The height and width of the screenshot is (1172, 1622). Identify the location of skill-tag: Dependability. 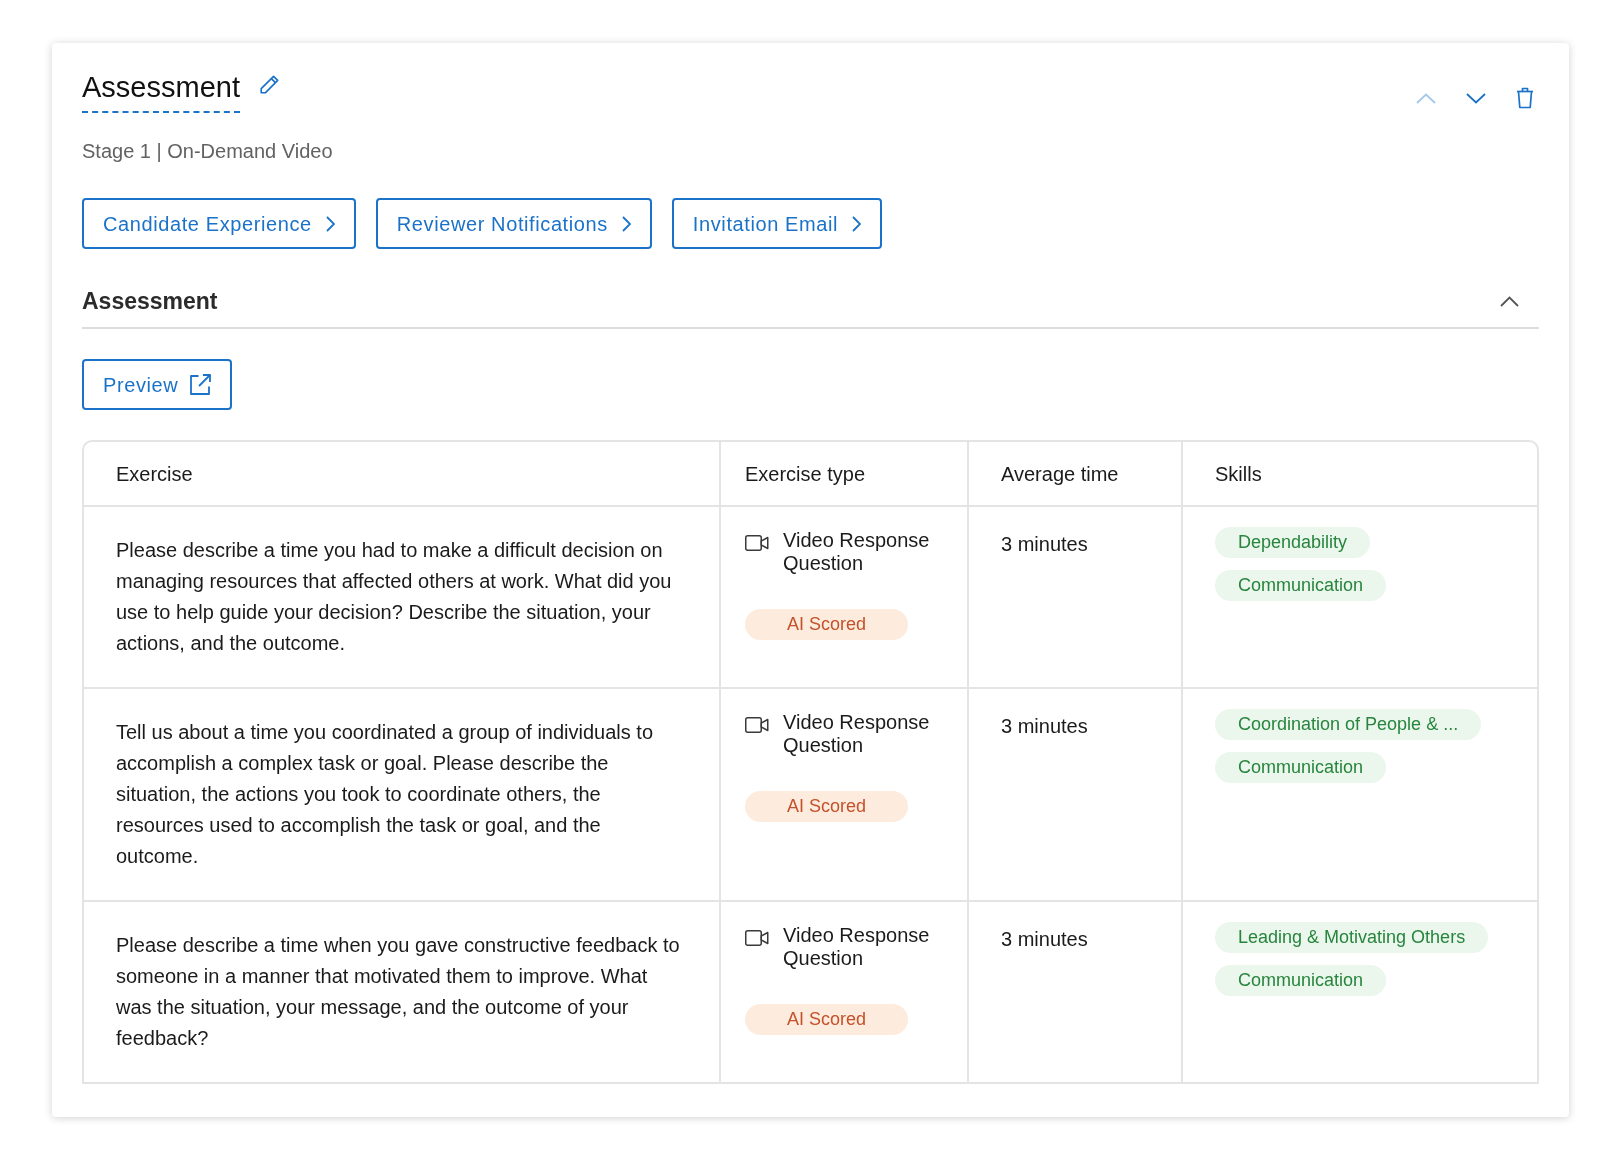
(1293, 542).